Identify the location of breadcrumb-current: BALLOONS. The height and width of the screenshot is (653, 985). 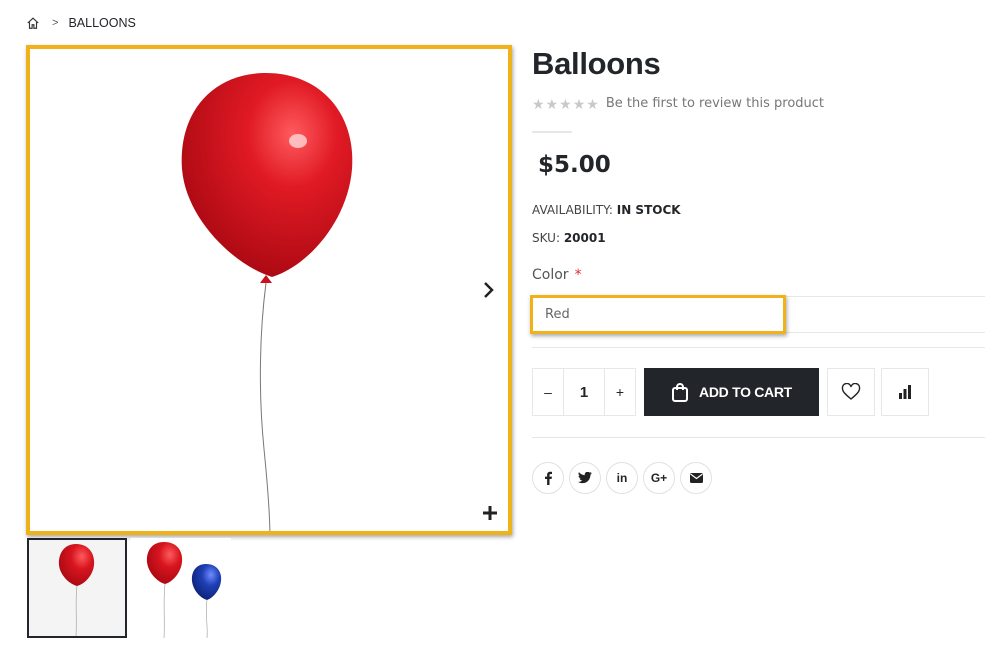
(102, 23).